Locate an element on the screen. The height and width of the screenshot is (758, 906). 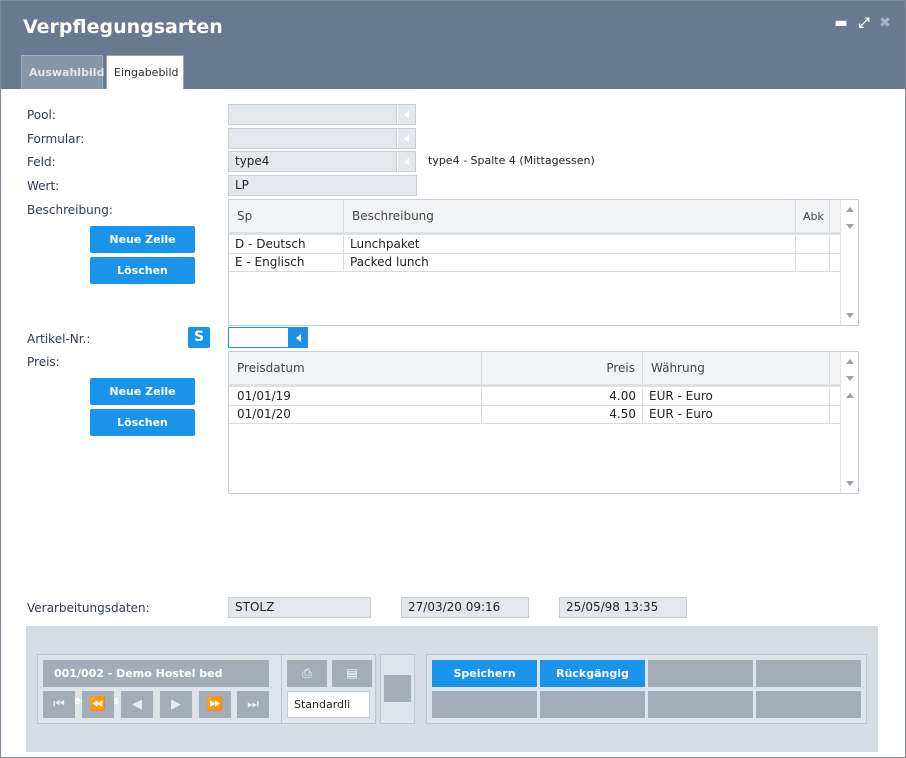
cell-beschreibung: Lunchpaket is located at coordinates (570, 244).